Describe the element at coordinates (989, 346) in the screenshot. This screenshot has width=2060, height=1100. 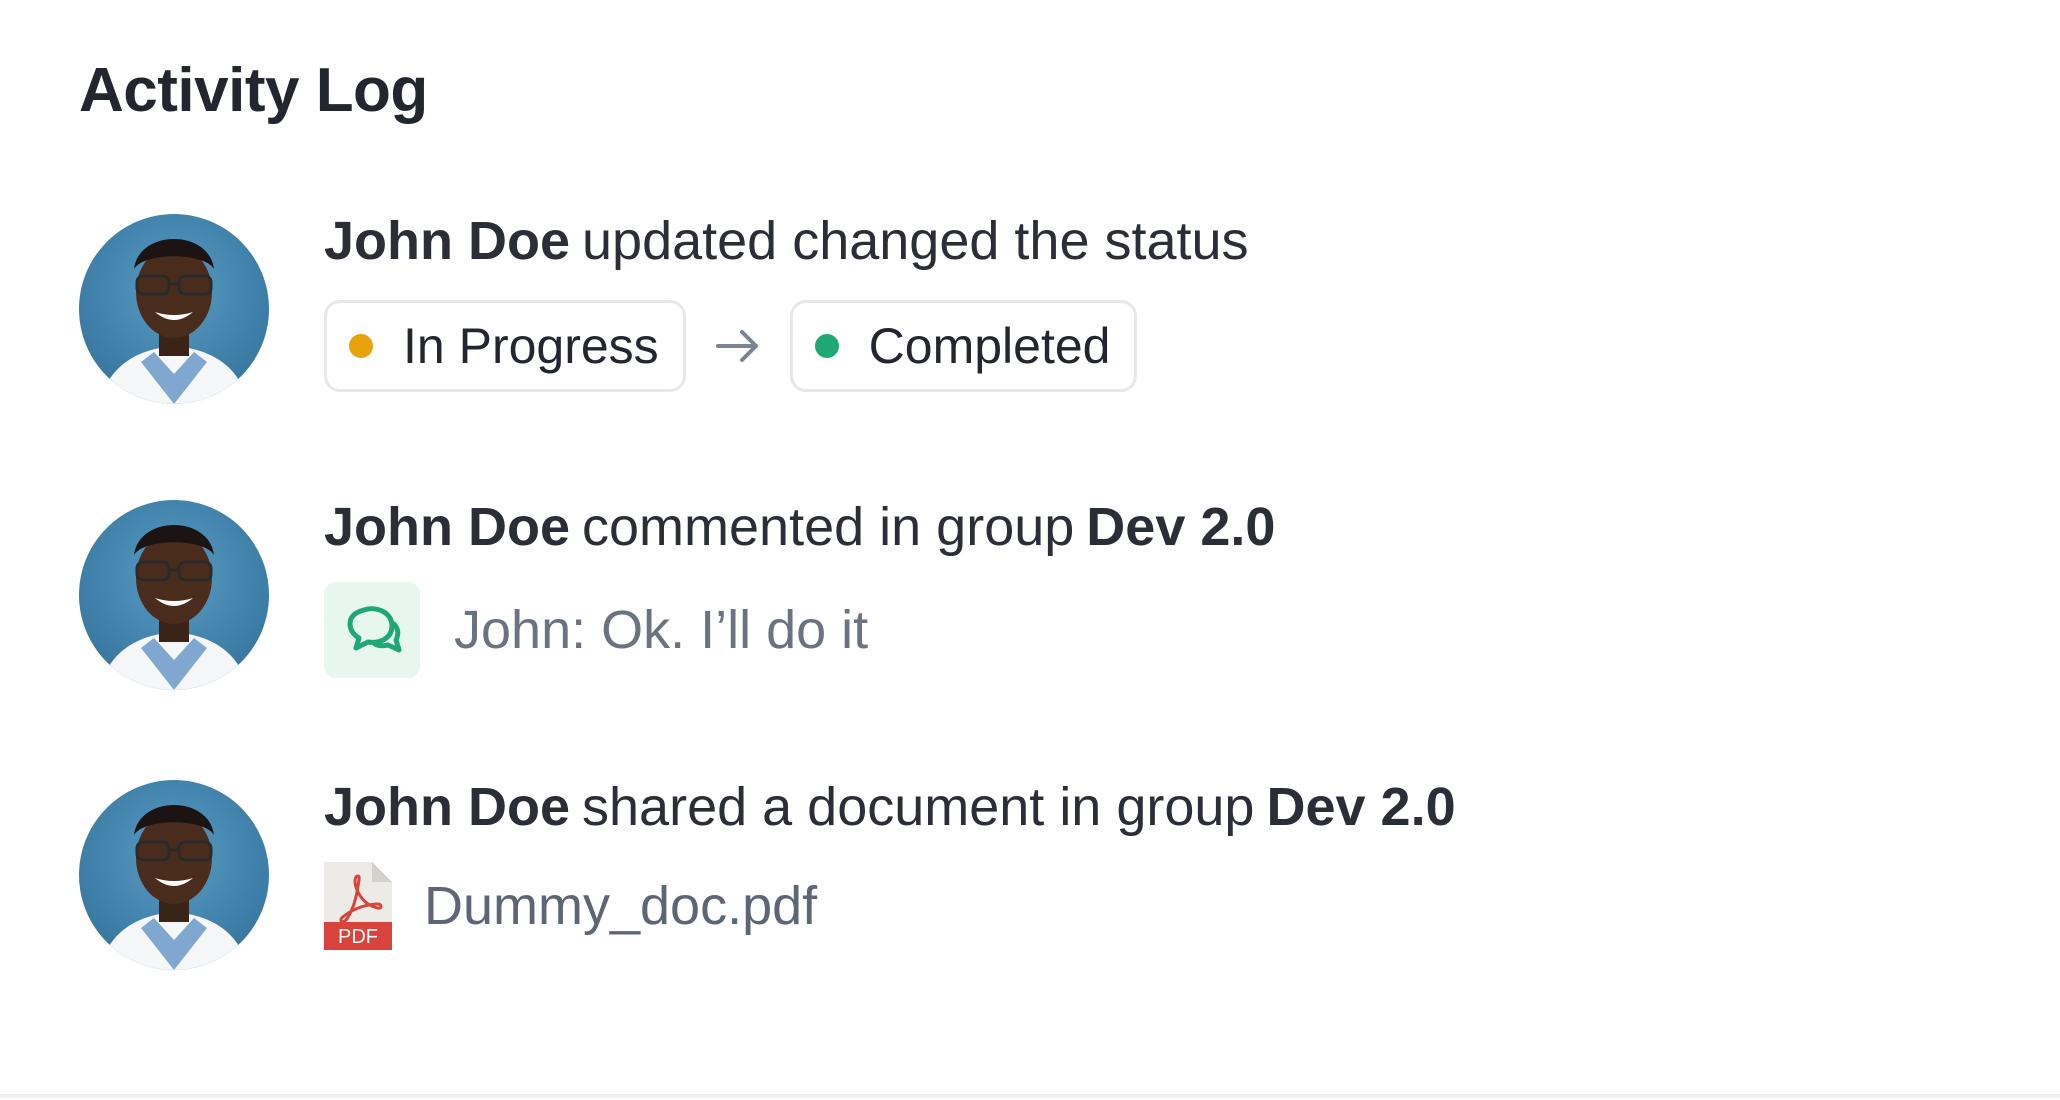
I see `status-to-label: Completed` at that location.